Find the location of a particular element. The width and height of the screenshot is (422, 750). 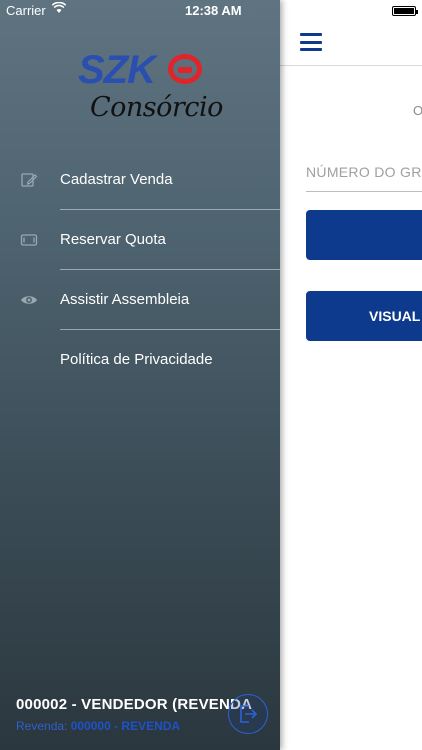

status-bar: Carrier 12:38 AM is located at coordinates (140, 10).